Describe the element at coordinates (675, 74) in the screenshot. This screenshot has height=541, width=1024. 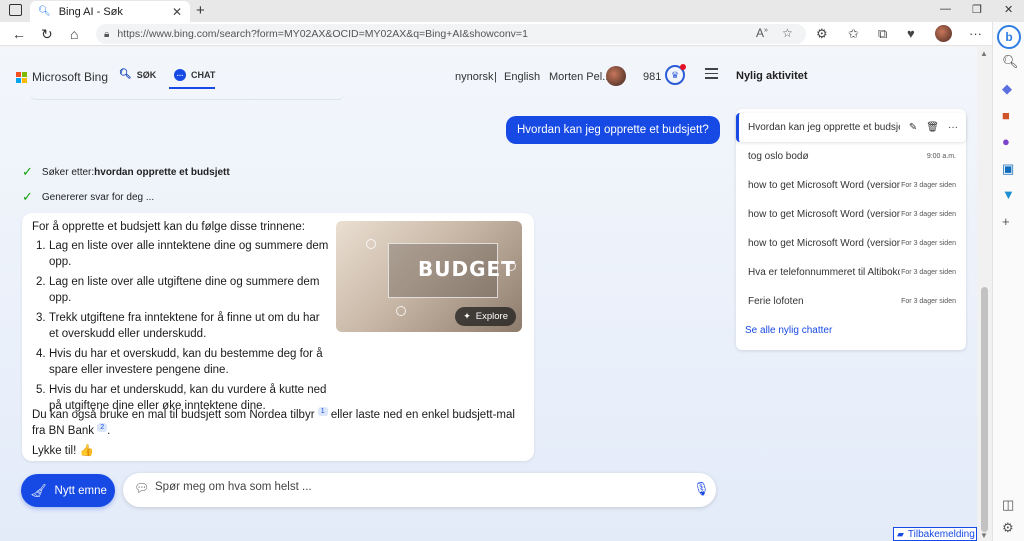
I see `rewards-medal-icon: ♛` at that location.